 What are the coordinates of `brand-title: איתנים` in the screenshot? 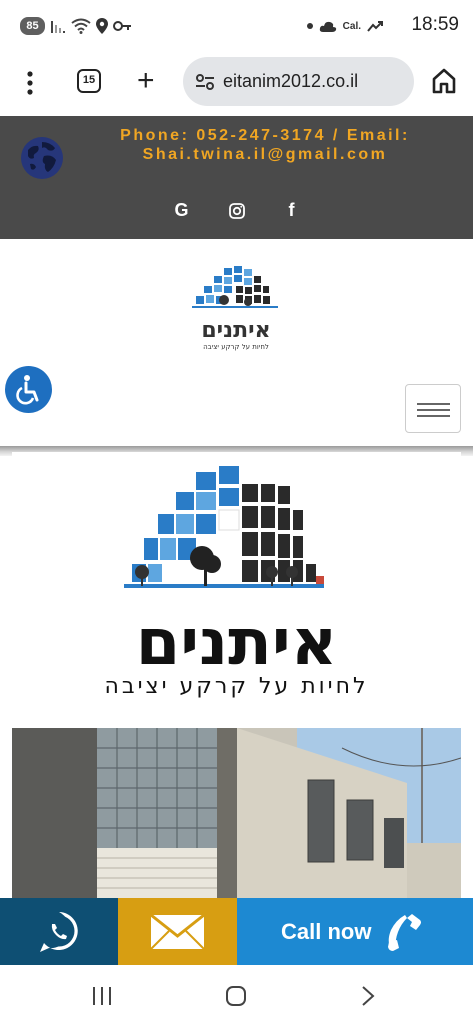 It's located at (236, 643).